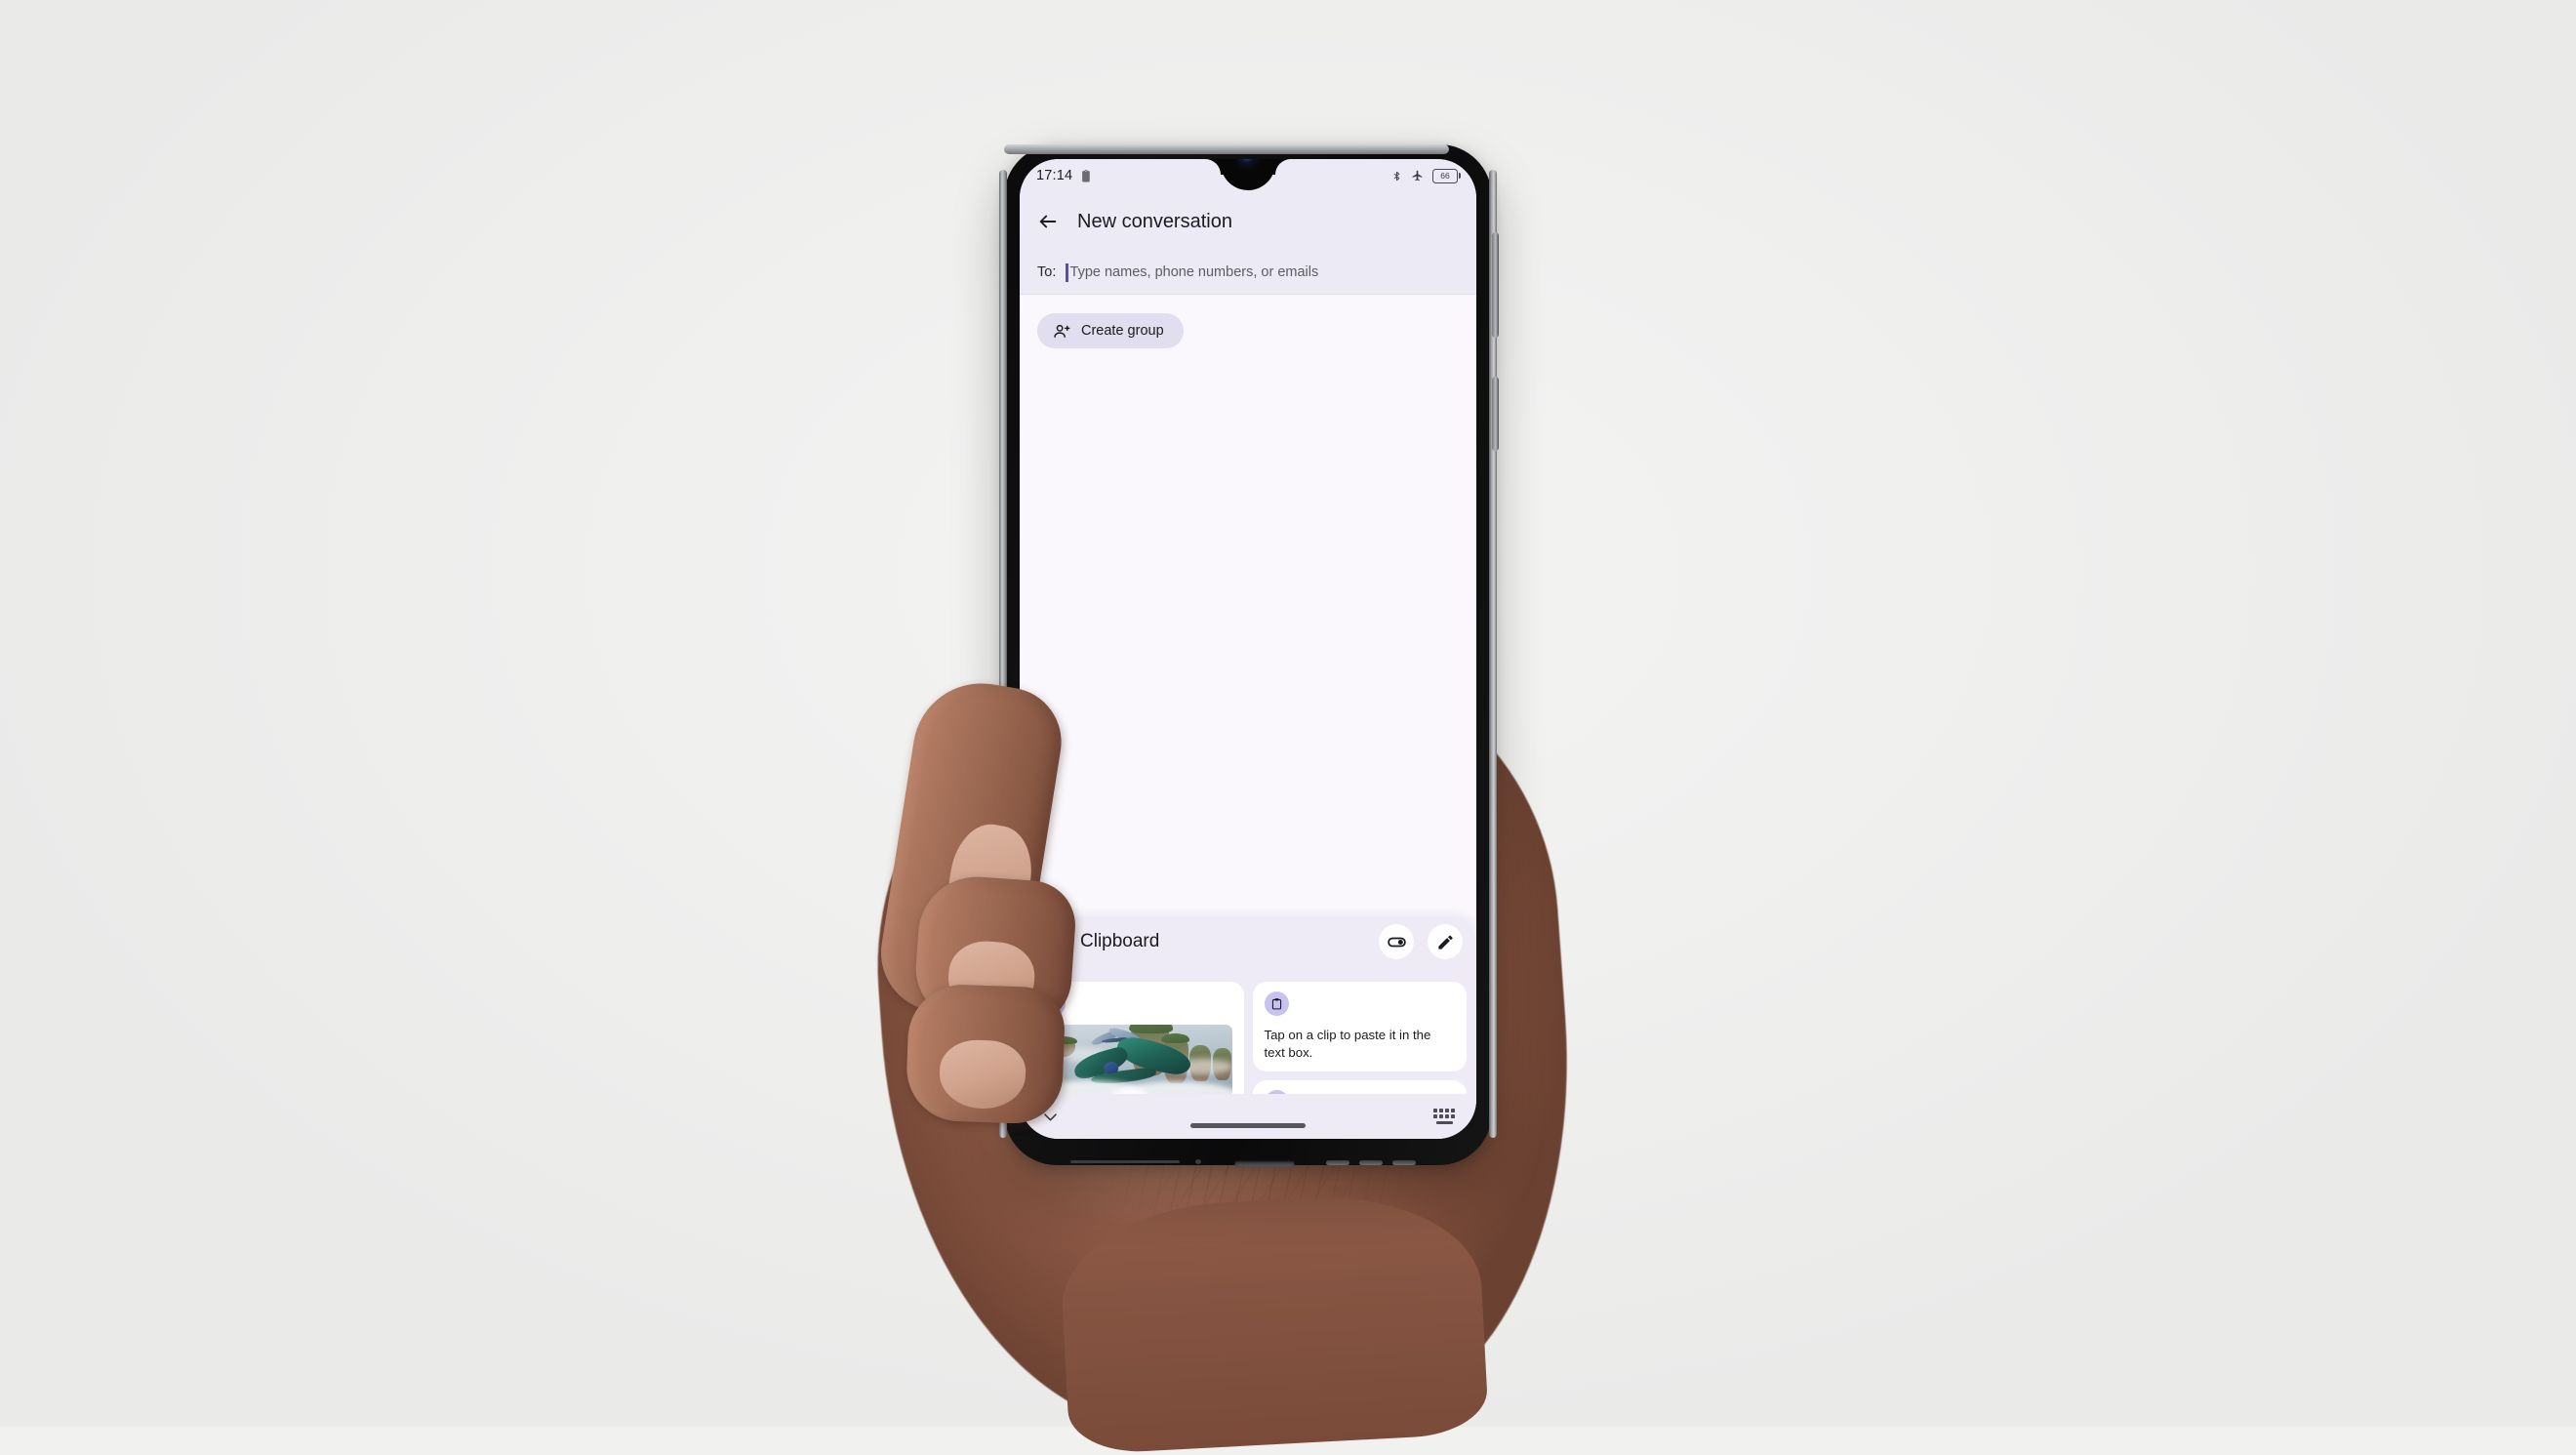 The width and height of the screenshot is (2576, 1455). What do you see at coordinates (1248, 941) in the screenshot?
I see `clipboard-header: Clipboard` at bounding box center [1248, 941].